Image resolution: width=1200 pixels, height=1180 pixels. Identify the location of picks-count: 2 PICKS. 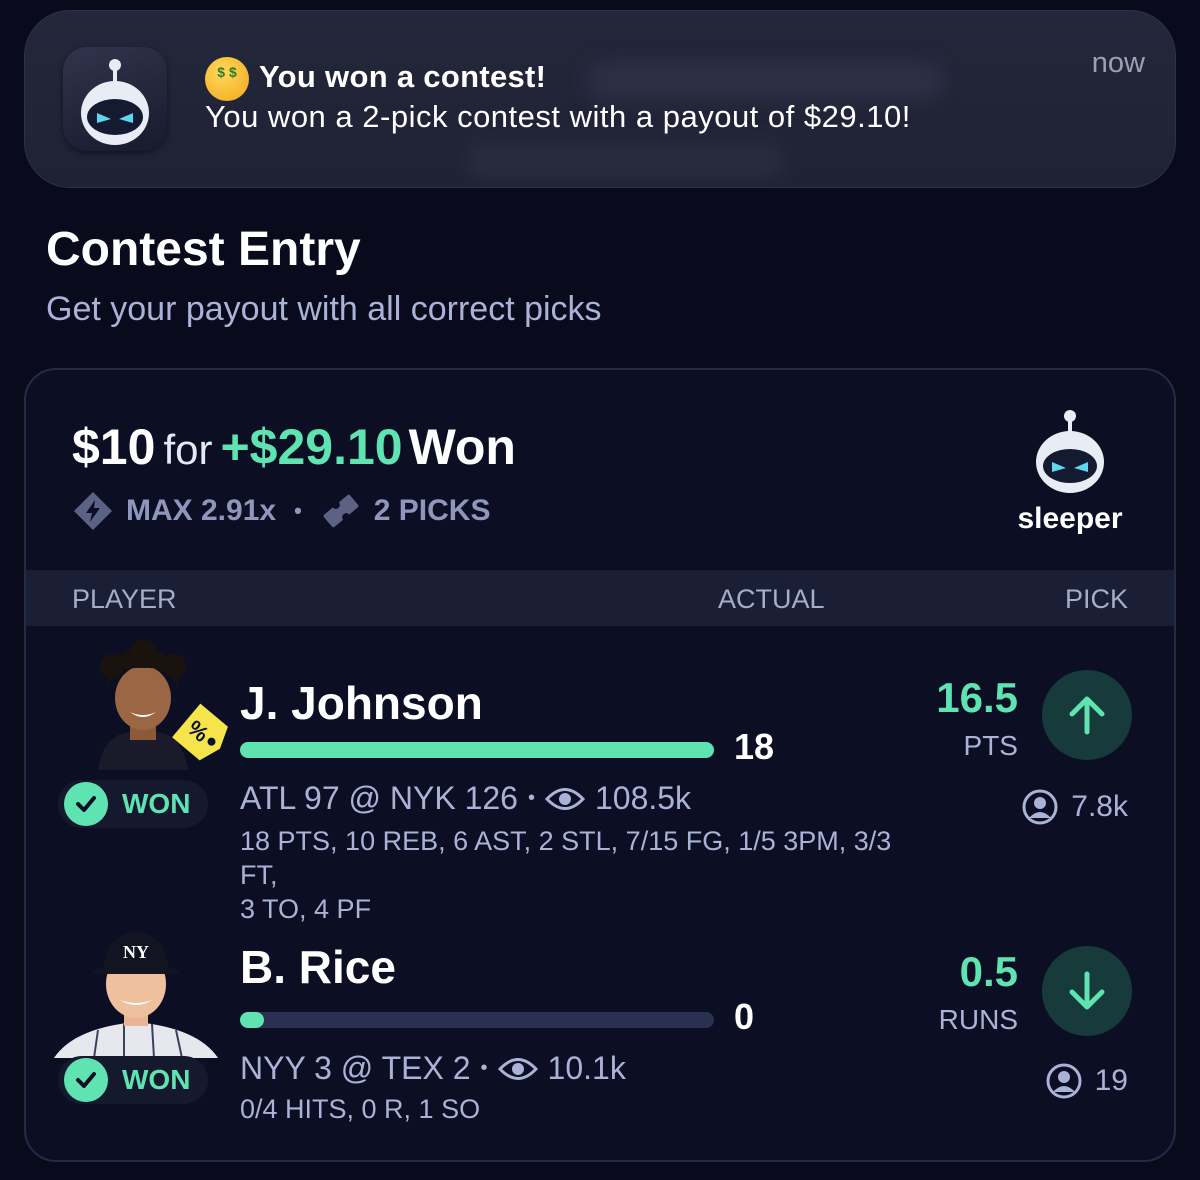
(432, 510).